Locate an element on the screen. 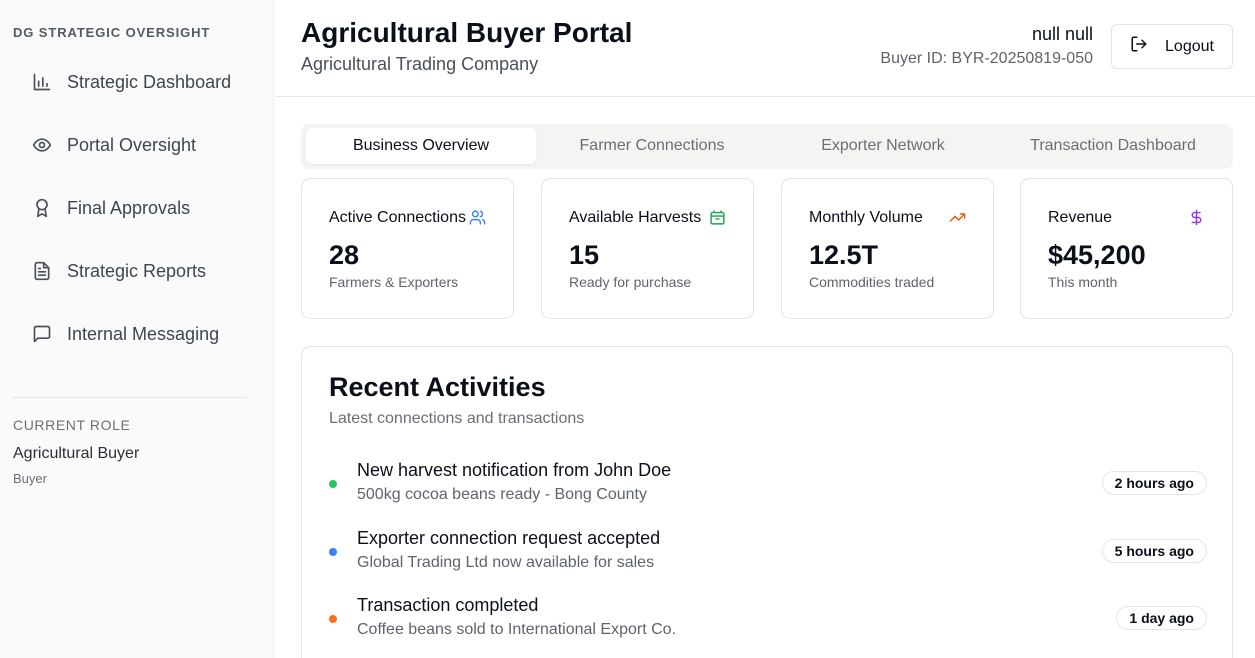  trending-up-icon is located at coordinates (957, 217).